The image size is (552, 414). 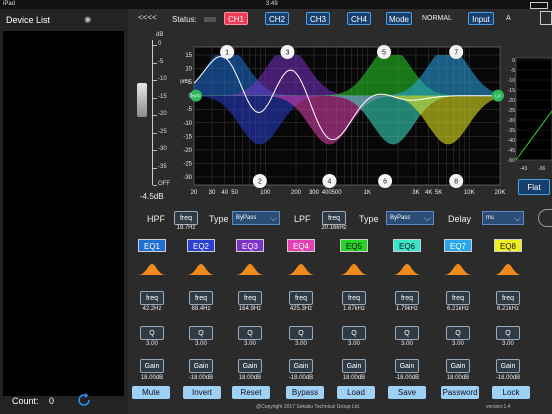 I want to click on eq-q-button-7: Q, so click(x=458, y=333).